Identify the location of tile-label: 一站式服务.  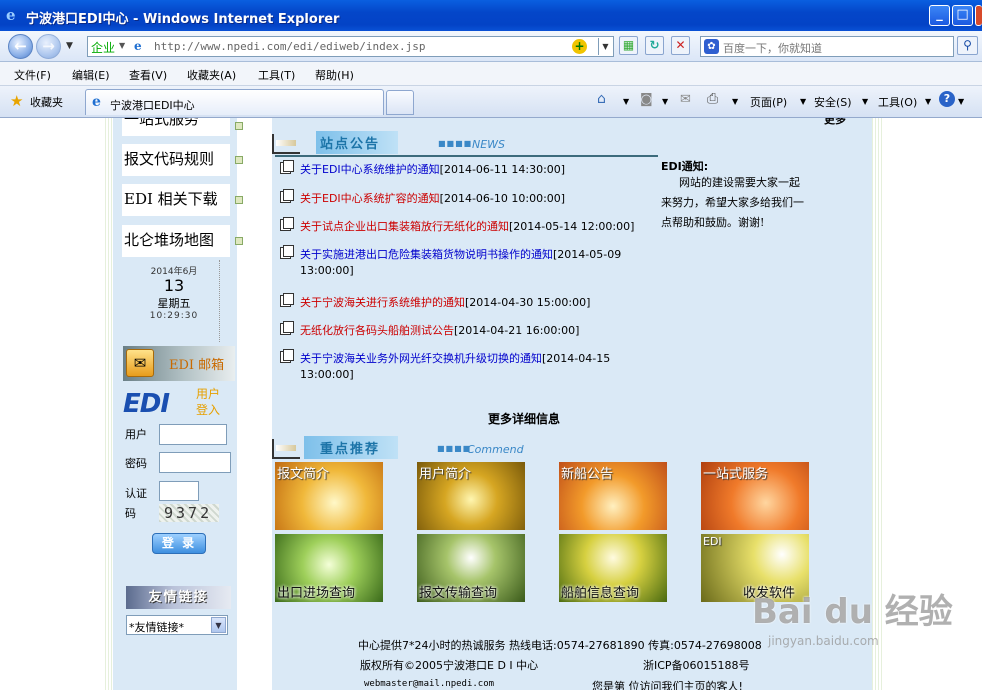
(736, 474).